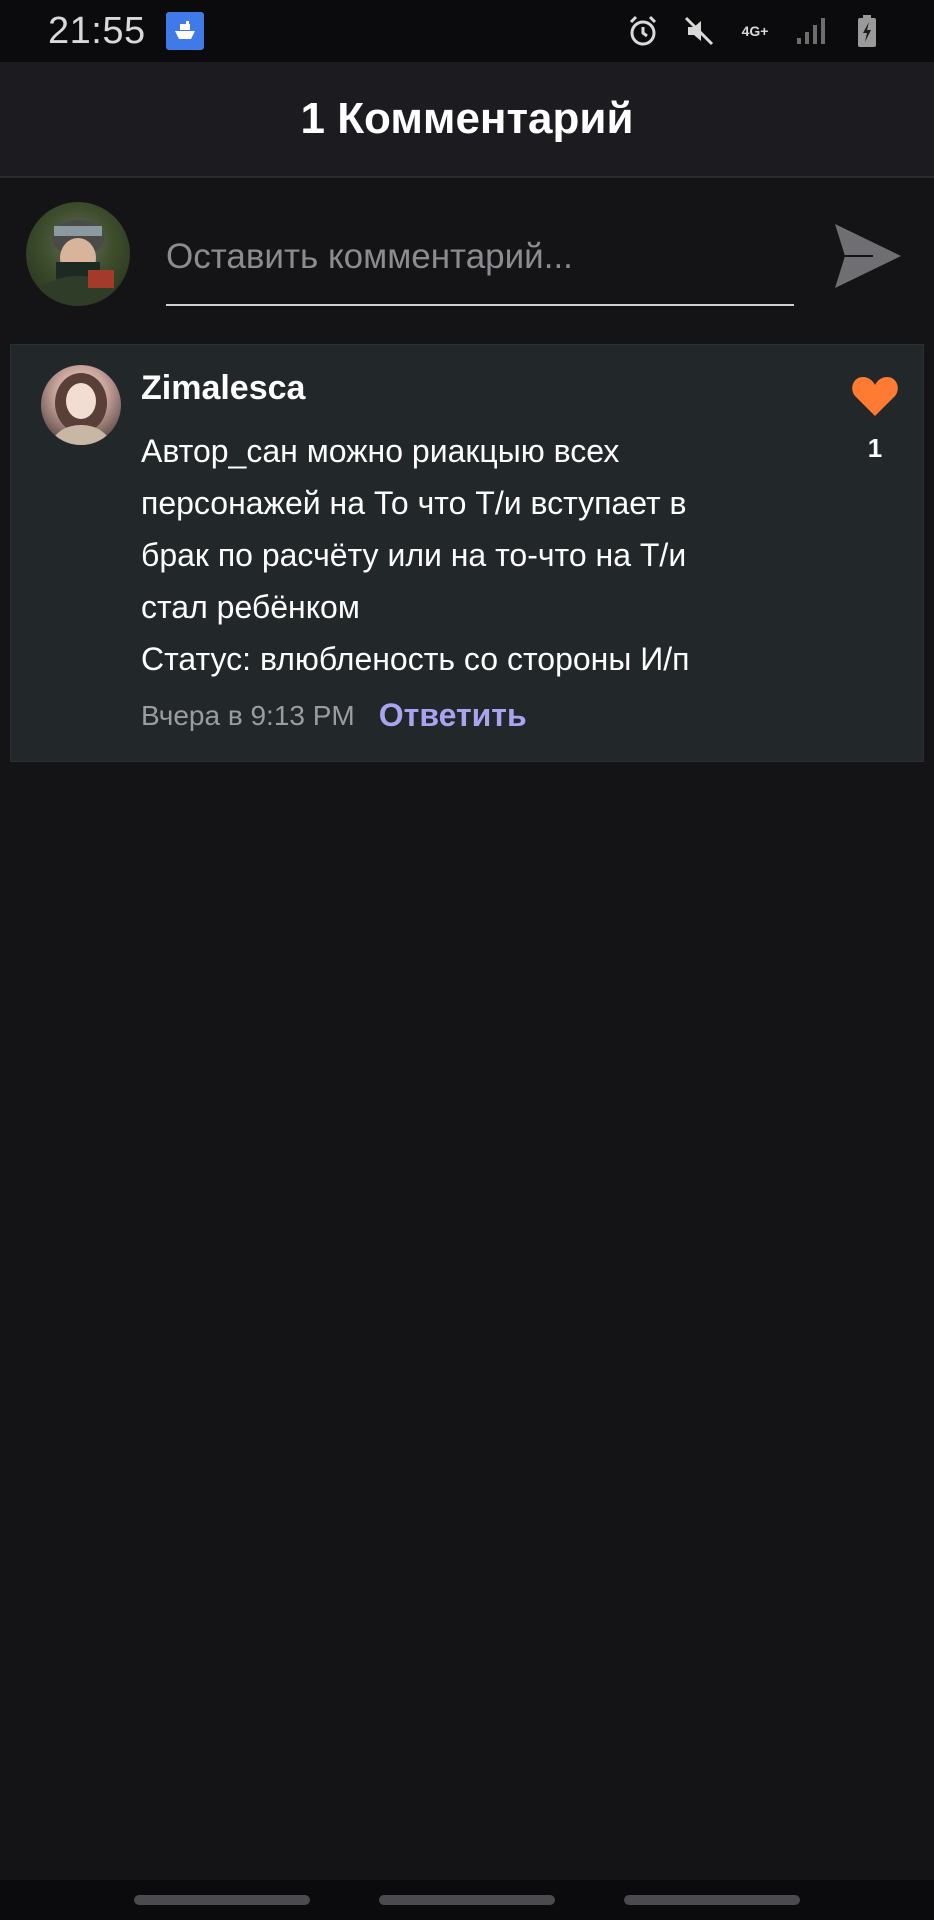  I want to click on reply-button: Ответить, so click(453, 715).